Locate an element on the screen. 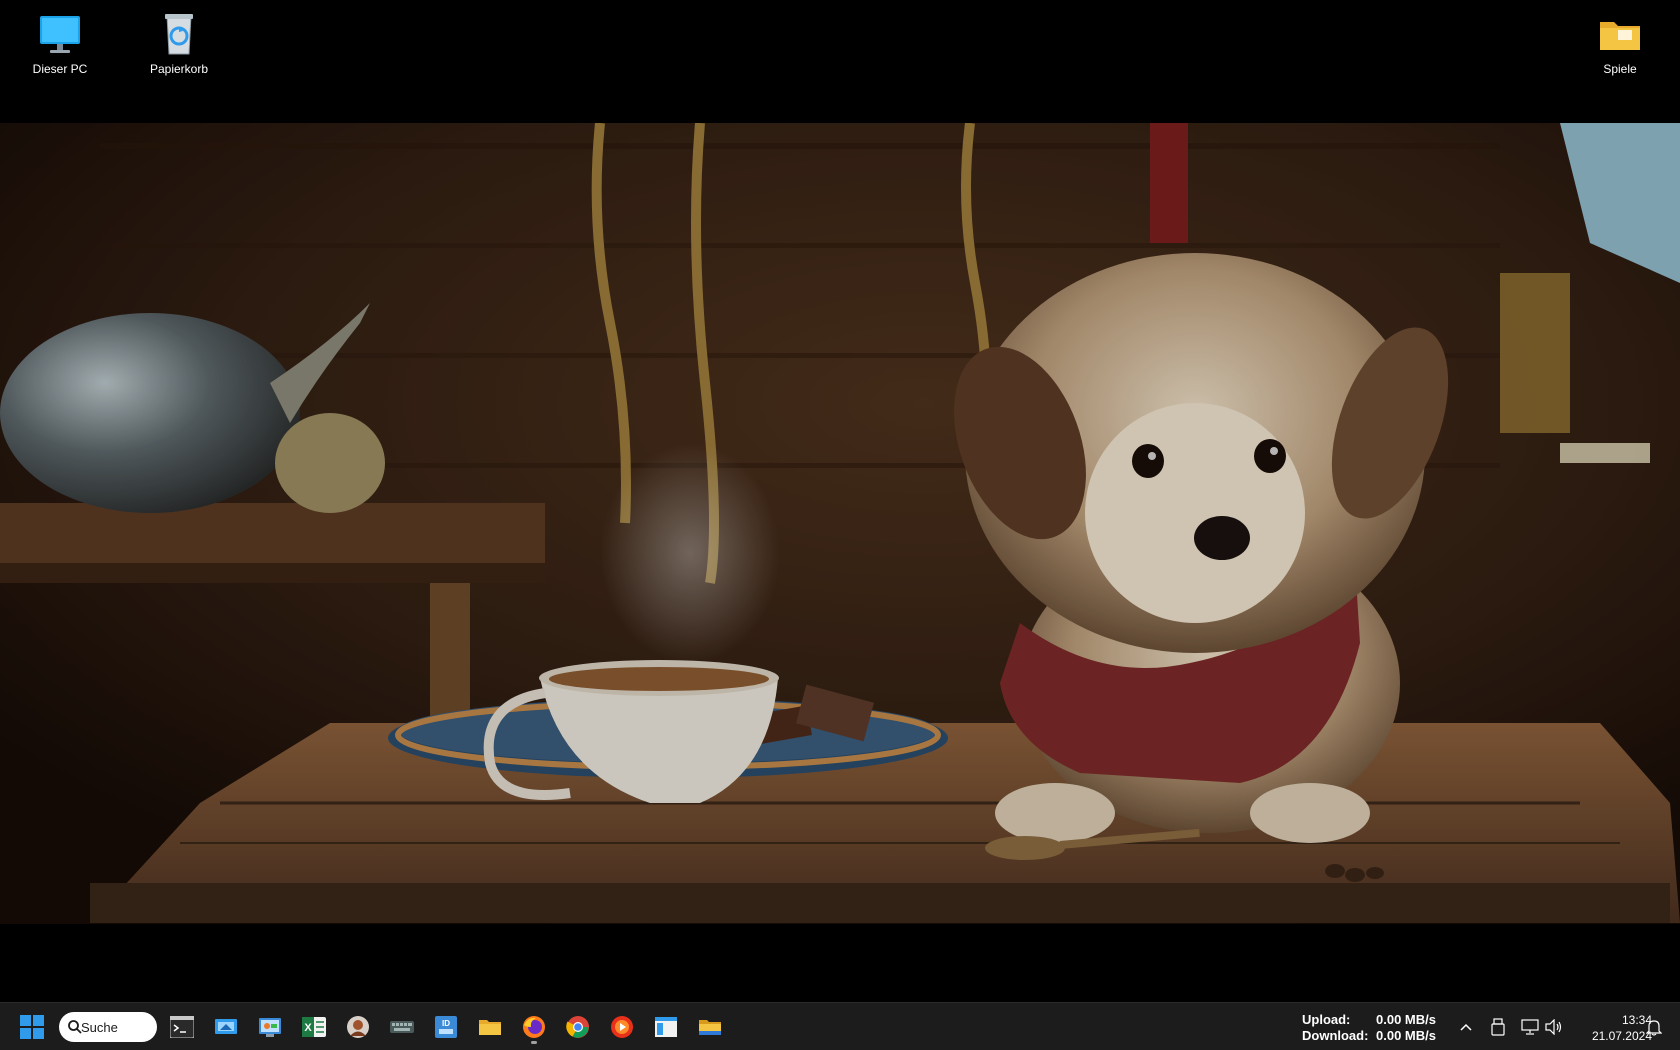 The width and height of the screenshot is (1680, 1050). file-explorer-icon is located at coordinates (490, 1027).